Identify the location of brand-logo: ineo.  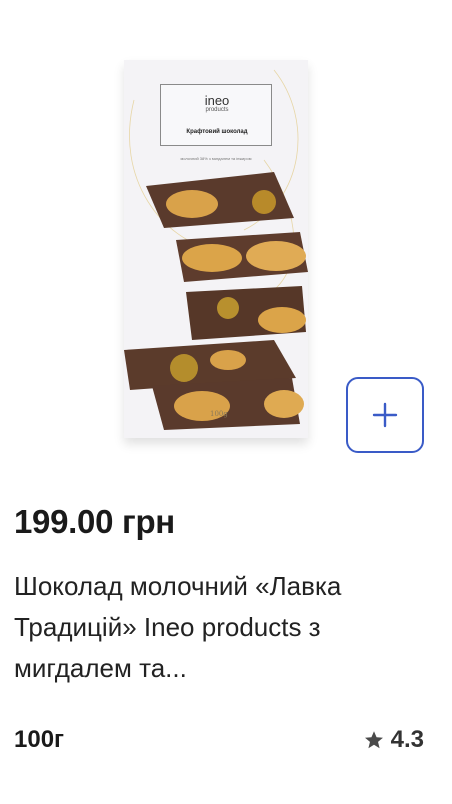
(217, 100).